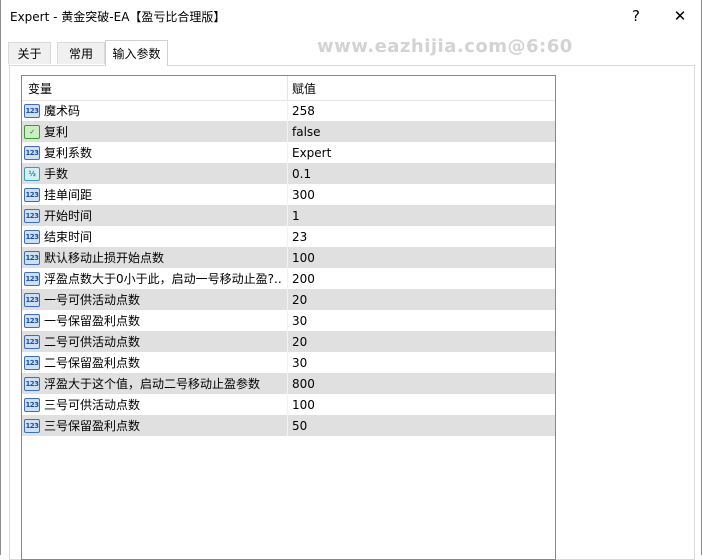  Describe the element at coordinates (423, 278) in the screenshot. I see `parameter-value: 200` at that location.